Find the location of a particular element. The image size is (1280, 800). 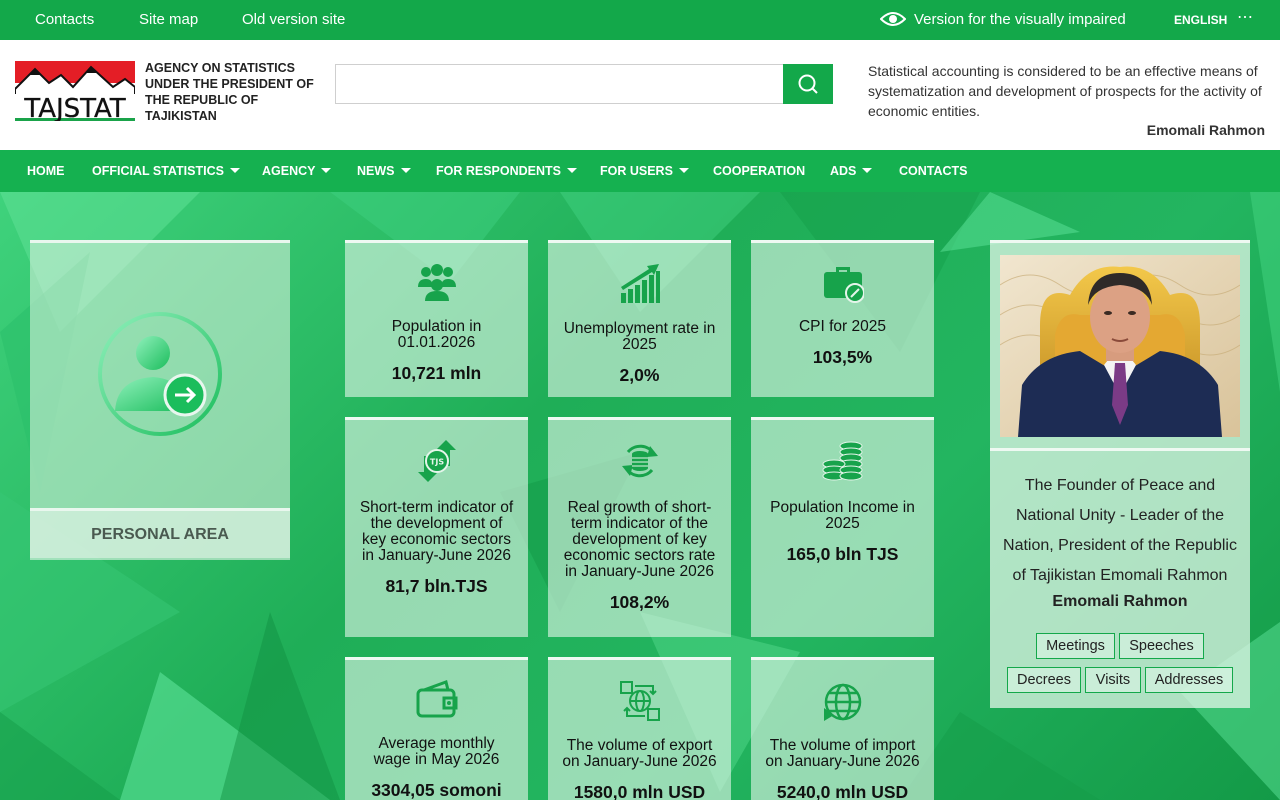

search-icon is located at coordinates (808, 84).